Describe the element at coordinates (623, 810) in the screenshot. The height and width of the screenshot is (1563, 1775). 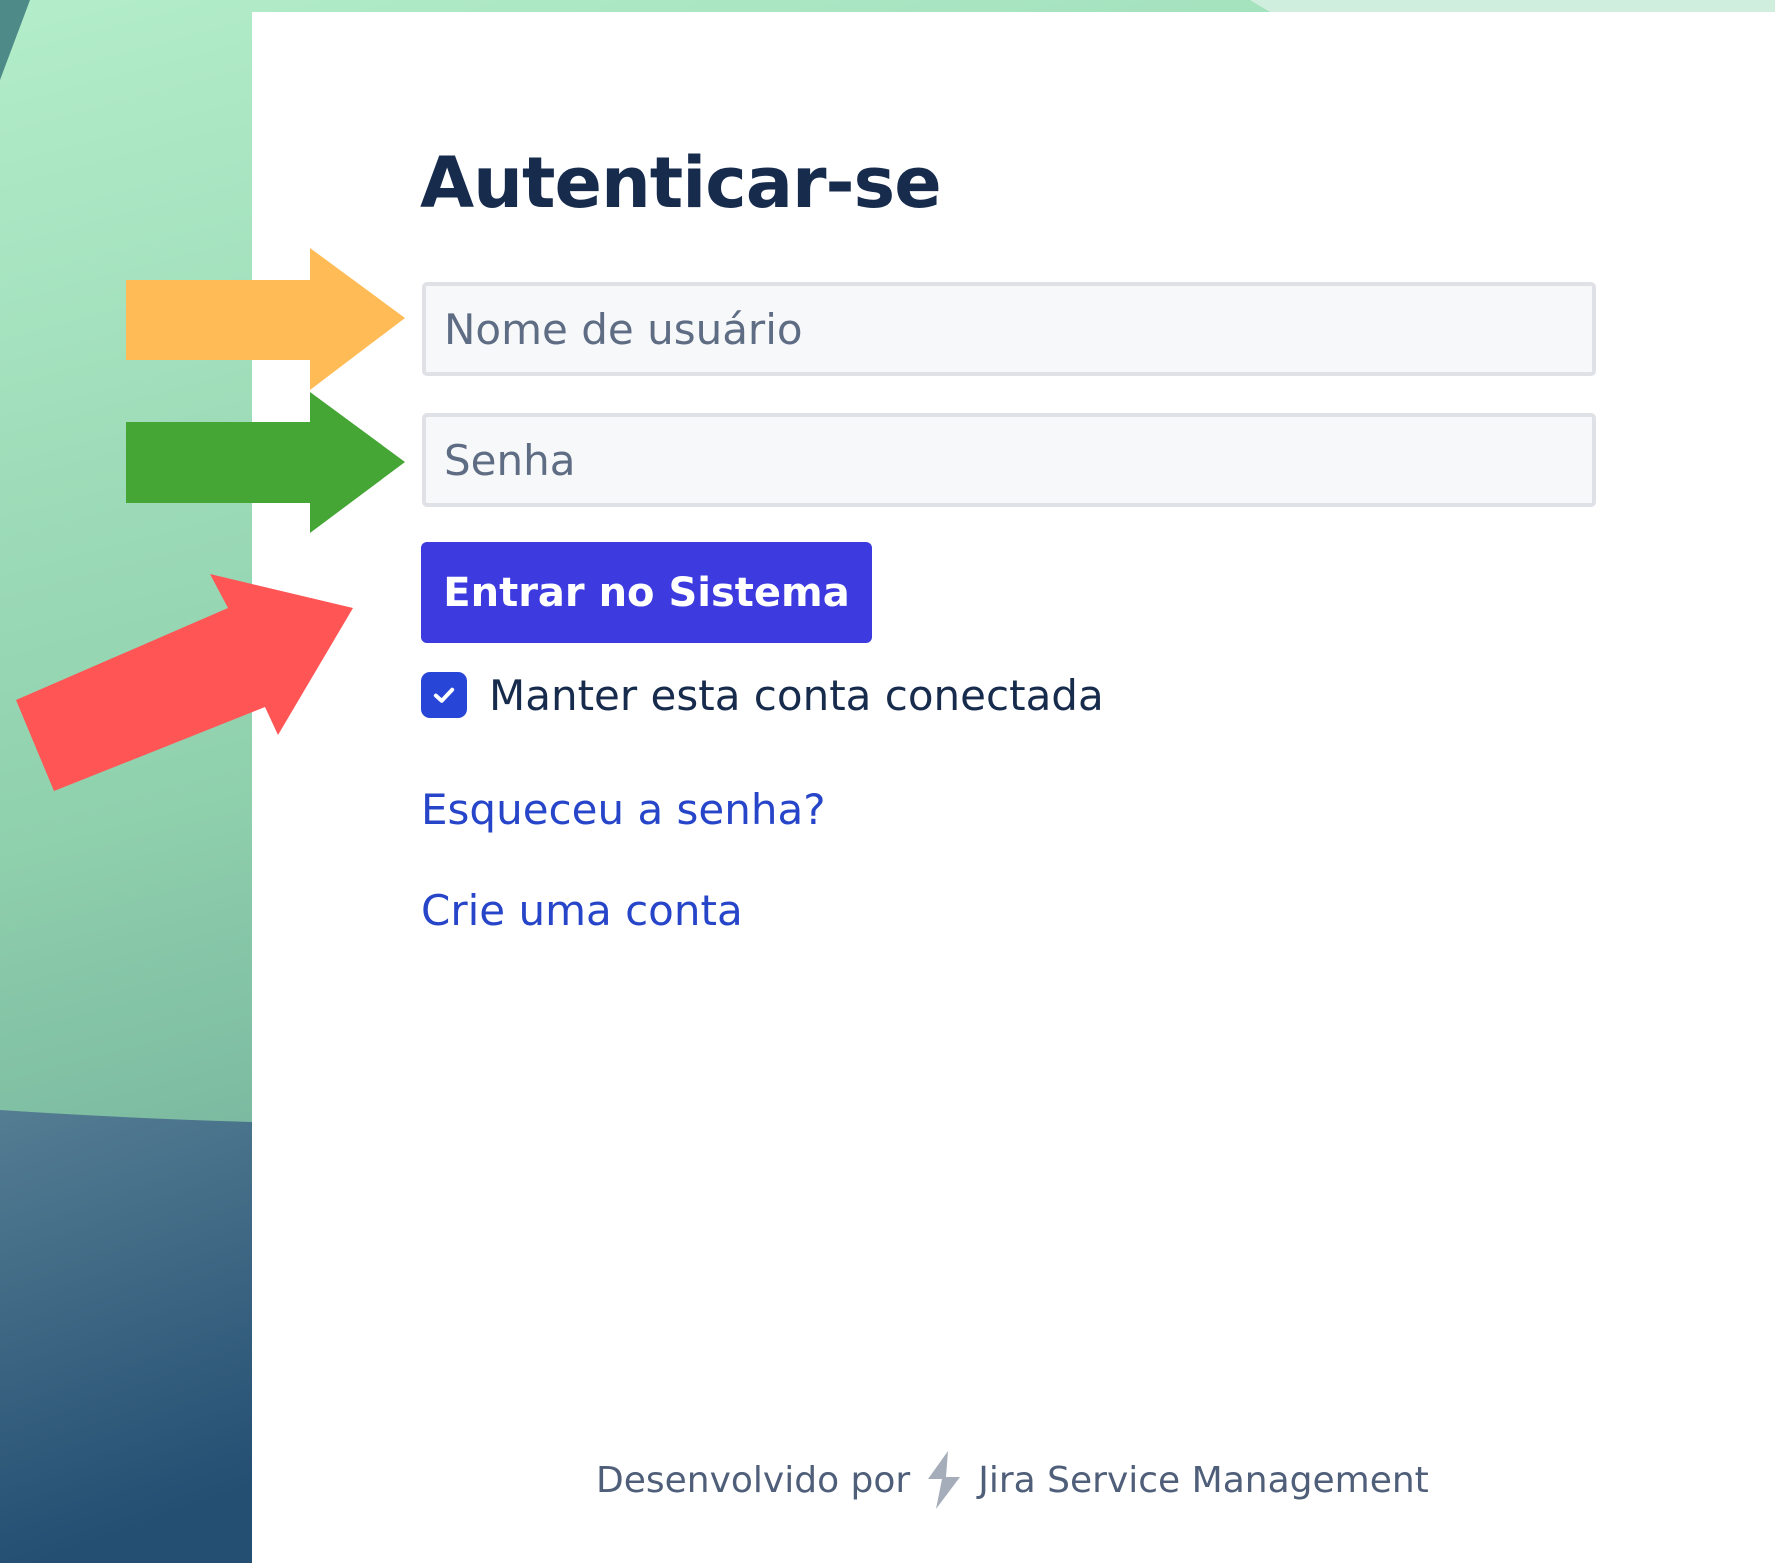
I see `forgot-password-link: Esqueceu a senha?` at that location.